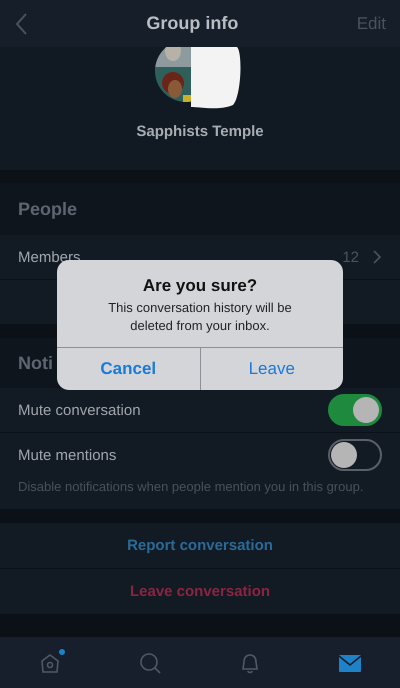  What do you see at coordinates (271, 369) in the screenshot?
I see `dialog-button: Leave` at bounding box center [271, 369].